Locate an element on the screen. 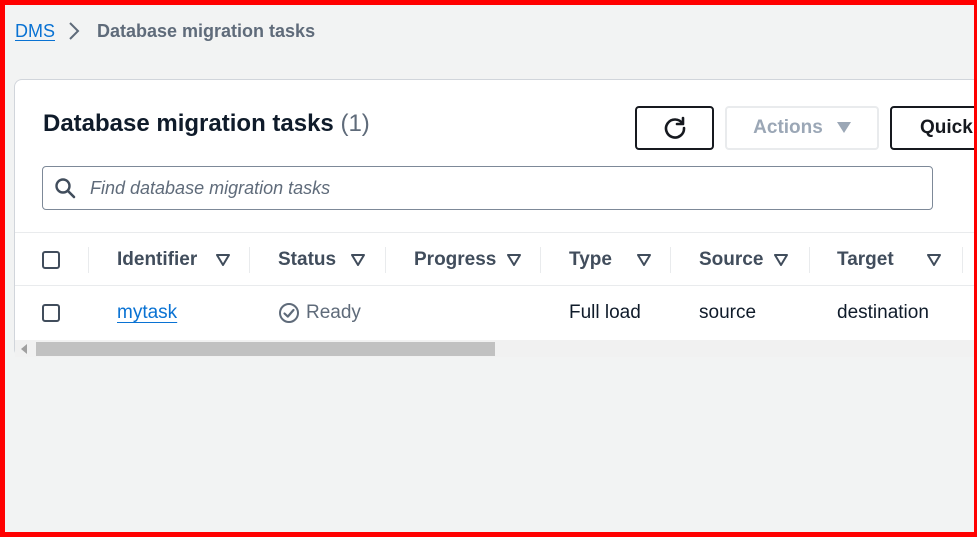 Image resolution: width=977 pixels, height=537 pixels. scroll-thumb is located at coordinates (265, 349).